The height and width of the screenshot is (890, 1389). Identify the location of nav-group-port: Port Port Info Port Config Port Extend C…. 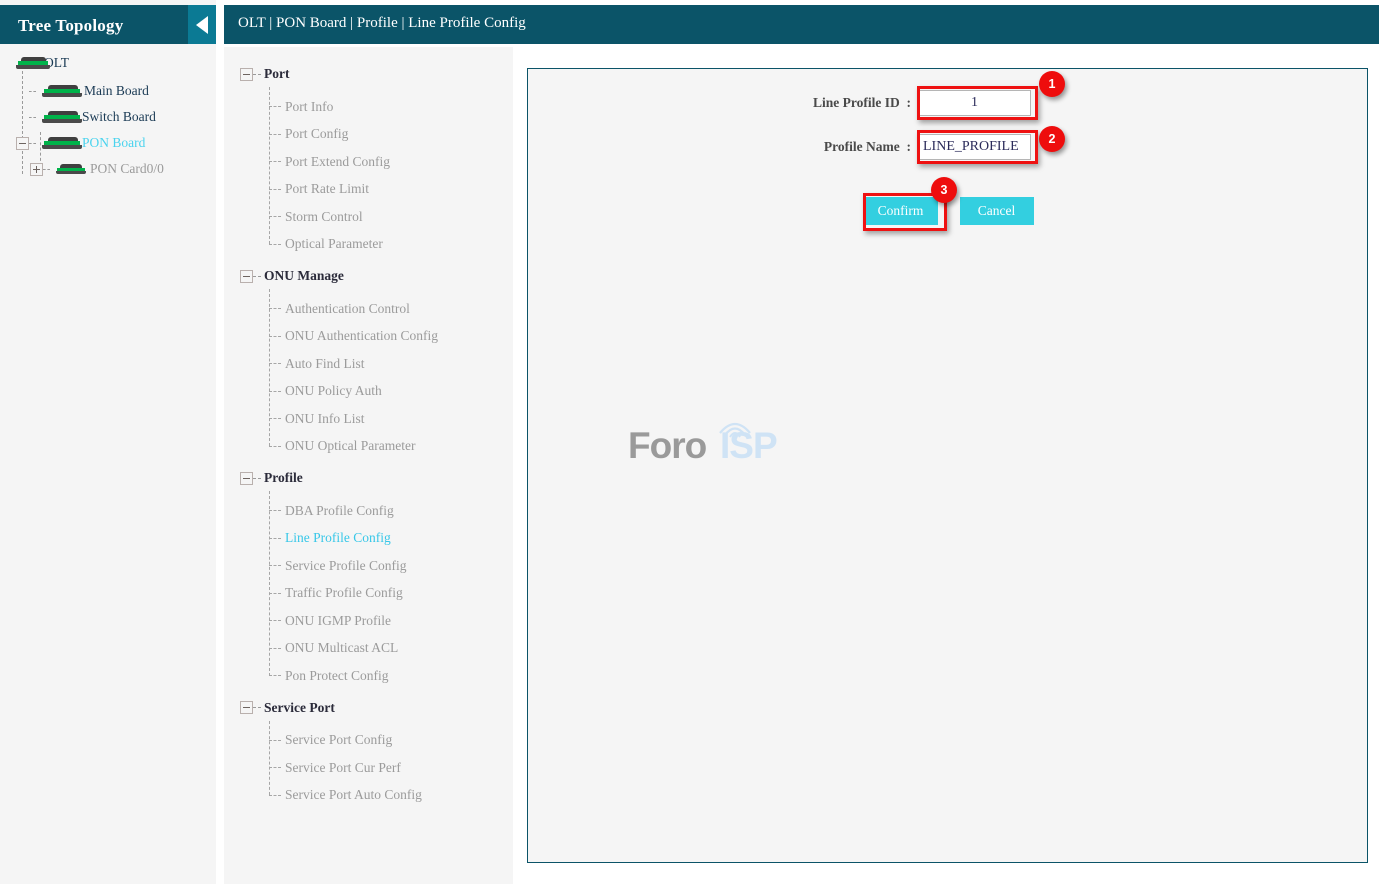
(368, 159).